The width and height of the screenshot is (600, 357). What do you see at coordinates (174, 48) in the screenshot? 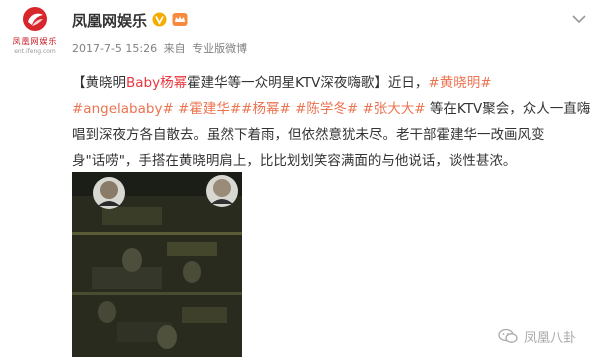
I see `source-prefix: 来自` at bounding box center [174, 48].